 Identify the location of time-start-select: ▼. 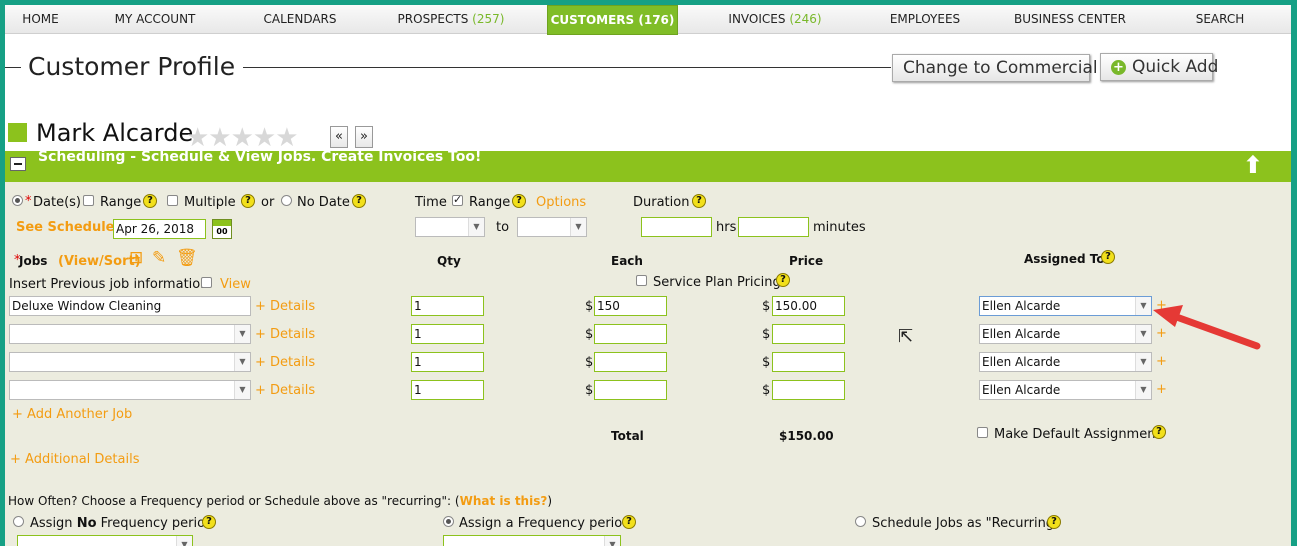
(450, 227).